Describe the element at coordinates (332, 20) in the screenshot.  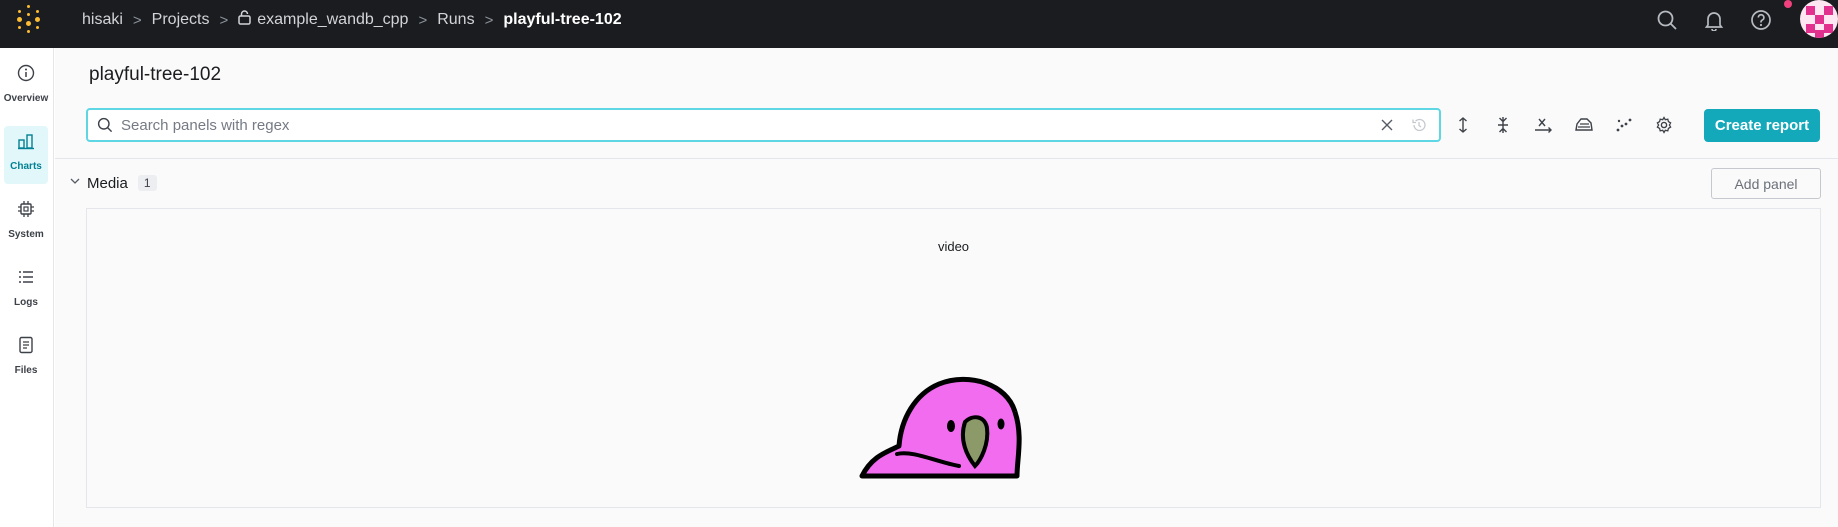
I see `breadcrumb-project: example_wandb_cpp` at that location.